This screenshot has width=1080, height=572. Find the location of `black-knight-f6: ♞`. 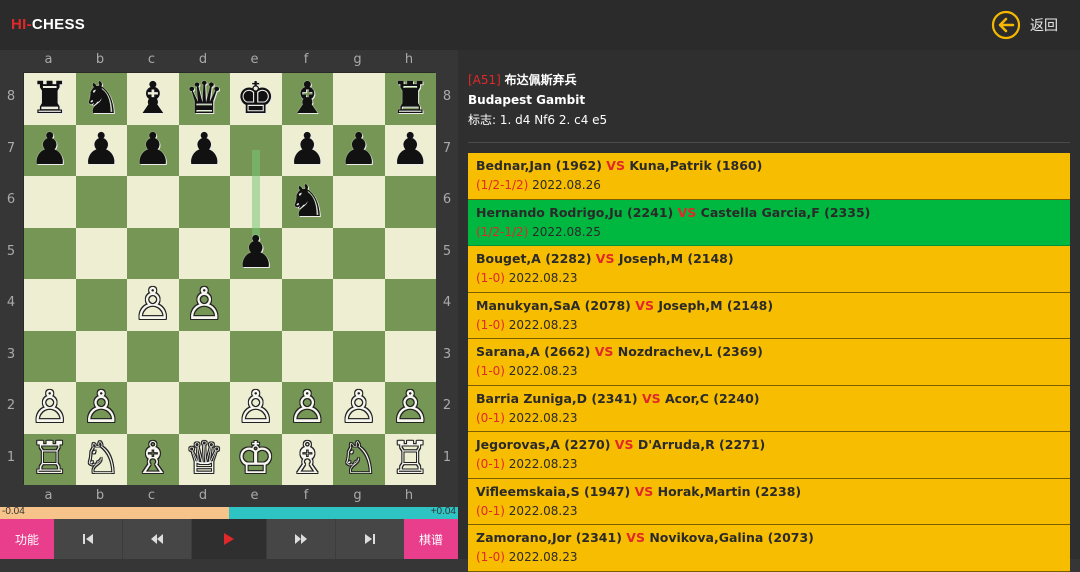

black-knight-f6: ♞ is located at coordinates (308, 202).